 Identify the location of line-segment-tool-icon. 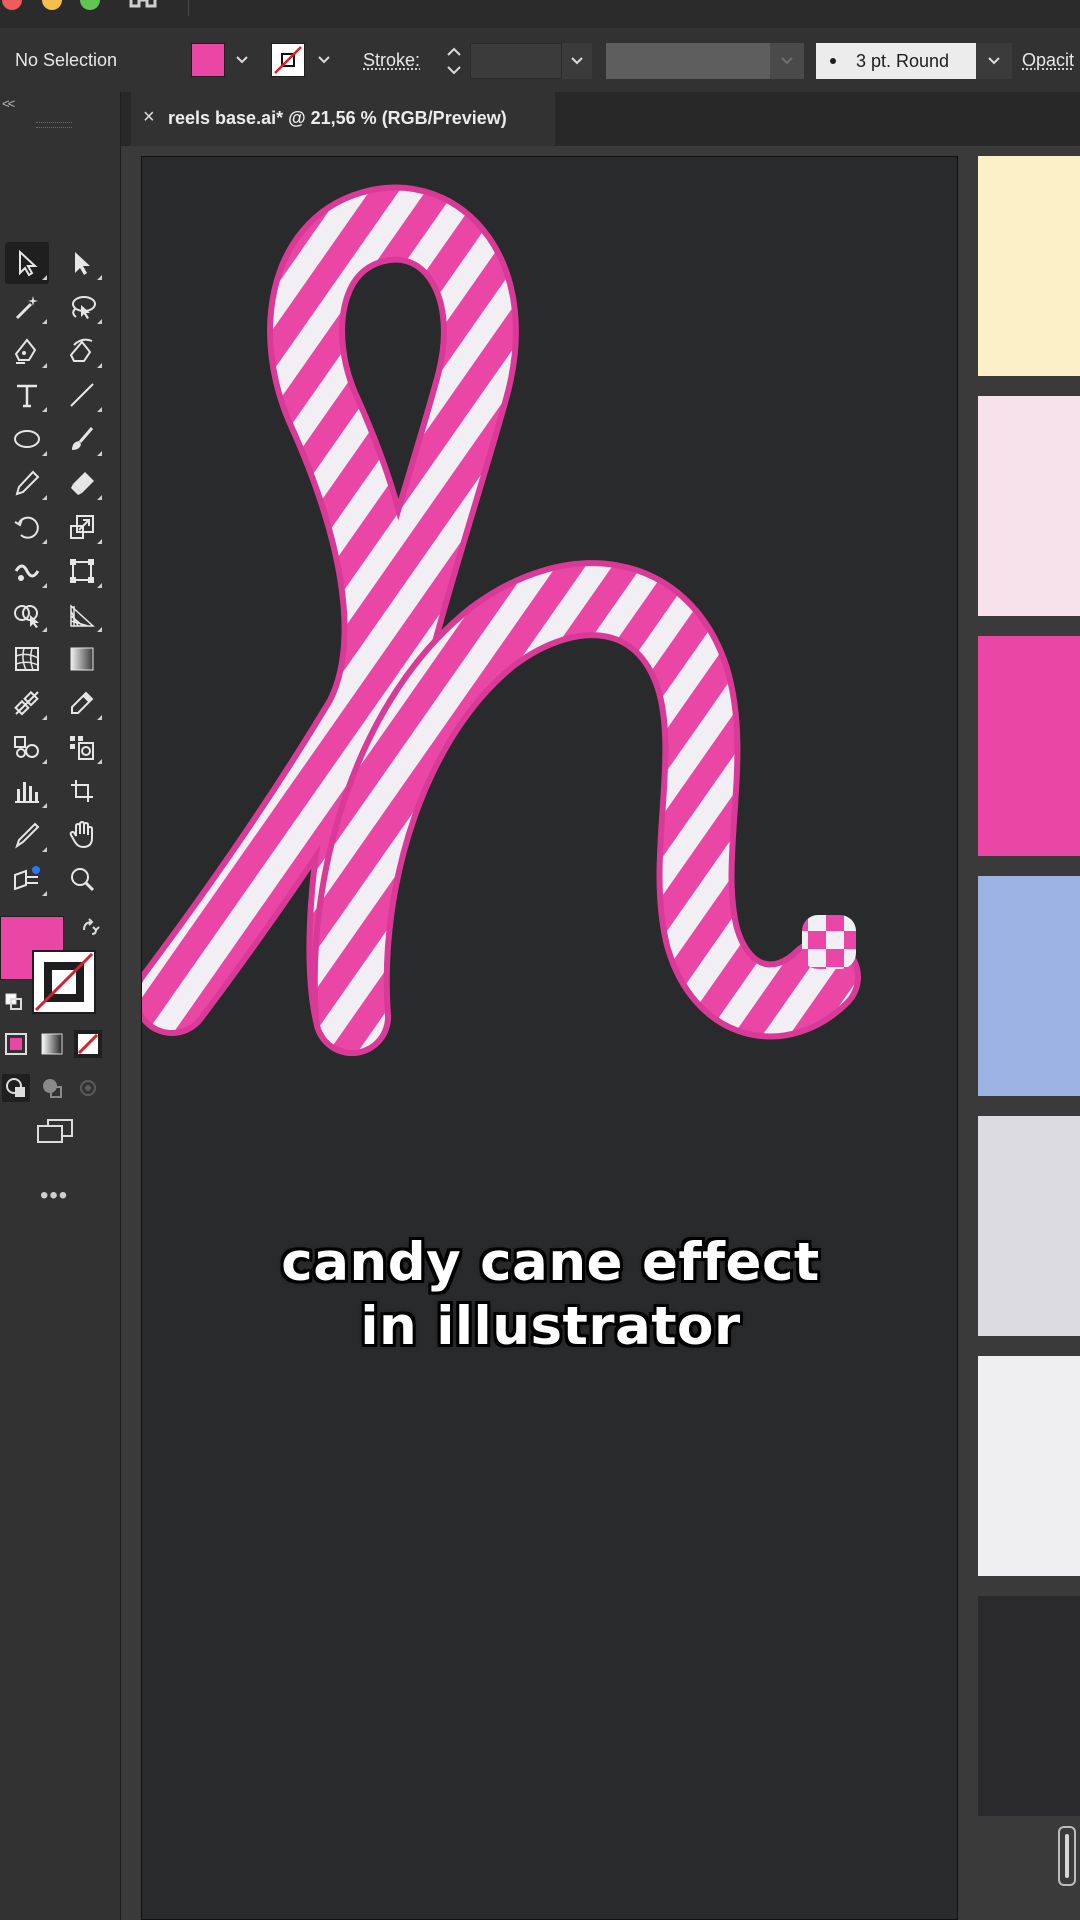
(82, 395).